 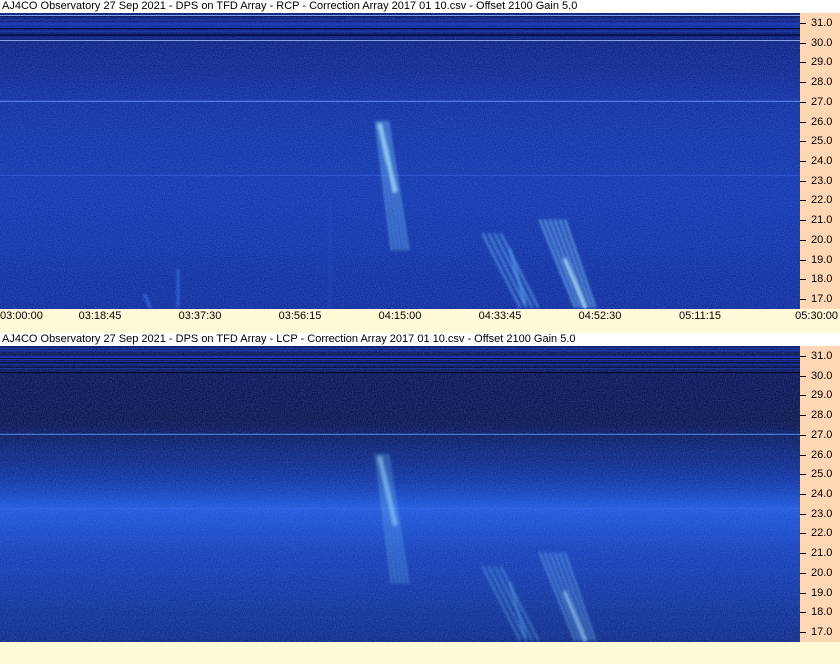 What do you see at coordinates (100, 316) in the screenshot?
I see `time-tick-label: 03:18:45` at bounding box center [100, 316].